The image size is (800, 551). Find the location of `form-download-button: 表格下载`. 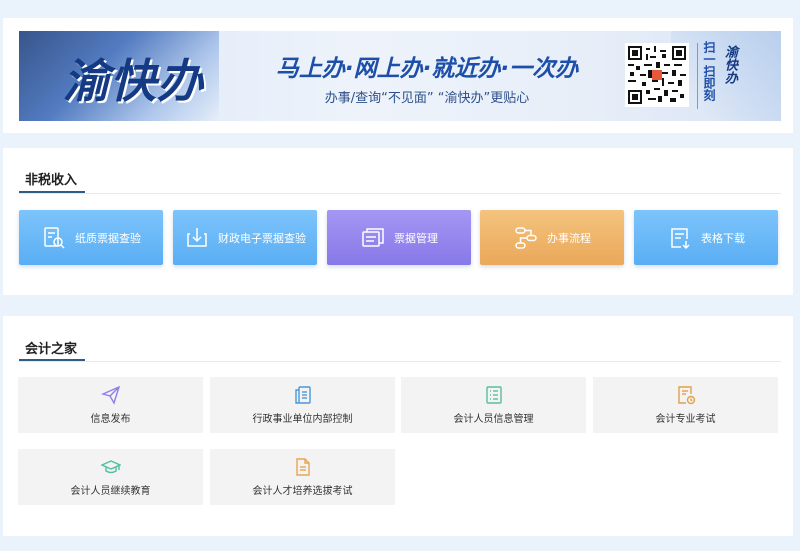

form-download-button: 表格下载 is located at coordinates (706, 237).